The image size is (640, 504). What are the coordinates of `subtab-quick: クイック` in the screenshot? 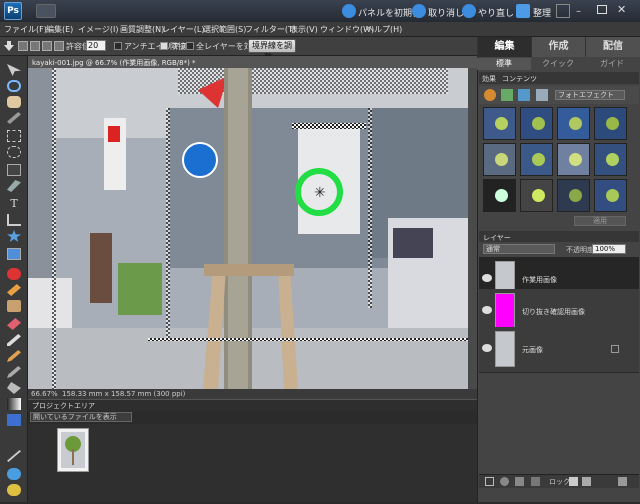 It's located at (558, 64).